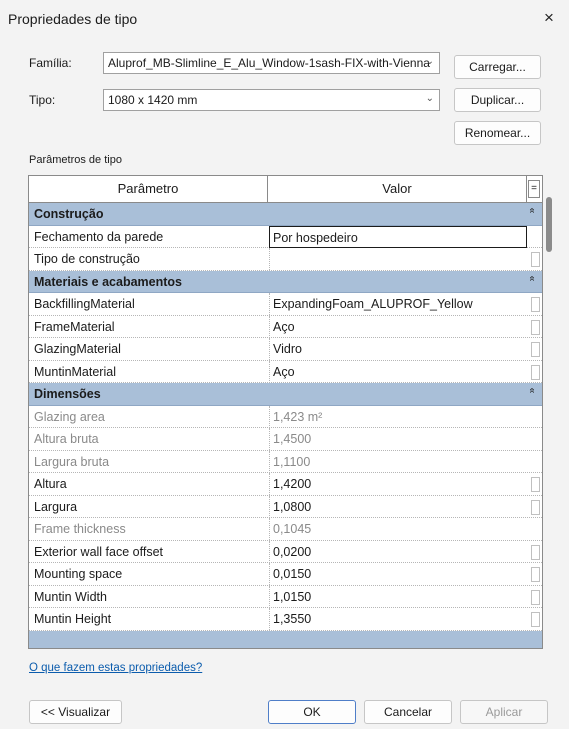 This screenshot has width=569, height=729. Describe the element at coordinates (398, 259) in the screenshot. I see `parameter-value` at that location.